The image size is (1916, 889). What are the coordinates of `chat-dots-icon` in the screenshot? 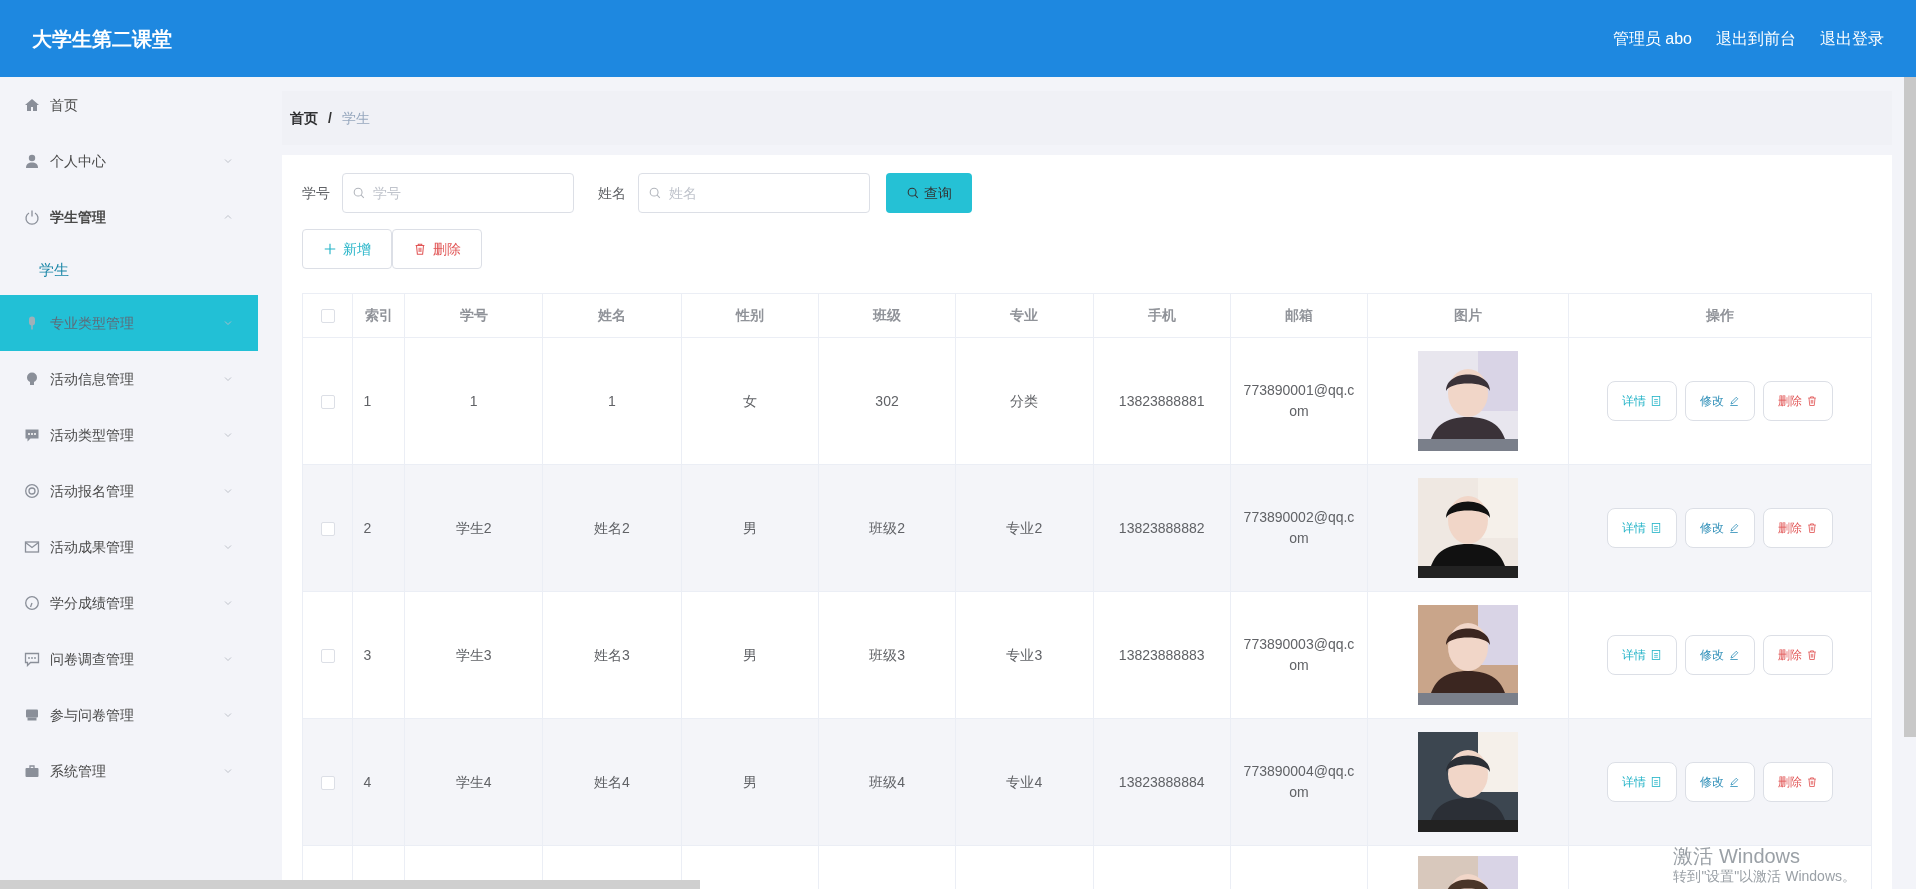 It's located at (32, 659).